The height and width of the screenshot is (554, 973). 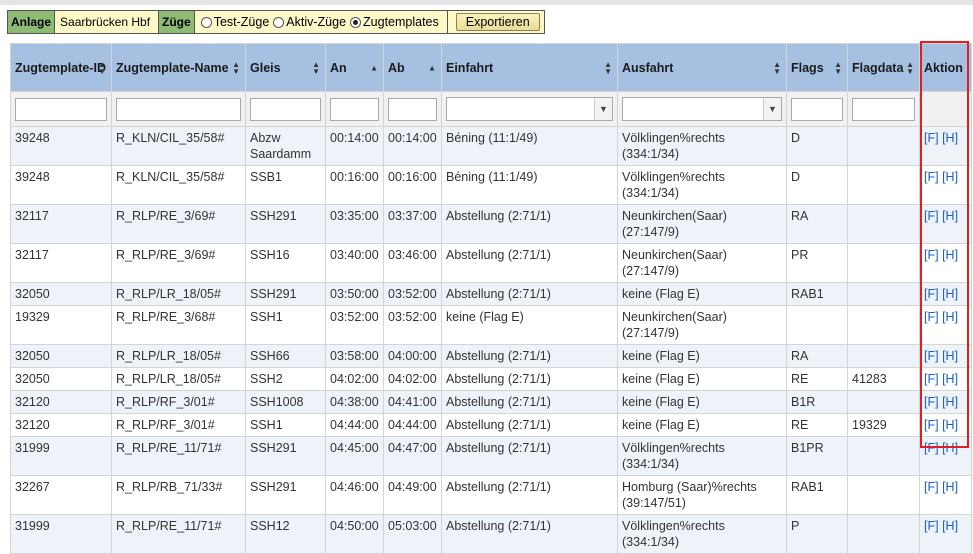 What do you see at coordinates (412, 294) in the screenshot?
I see `cell-ab: 03:52:00` at bounding box center [412, 294].